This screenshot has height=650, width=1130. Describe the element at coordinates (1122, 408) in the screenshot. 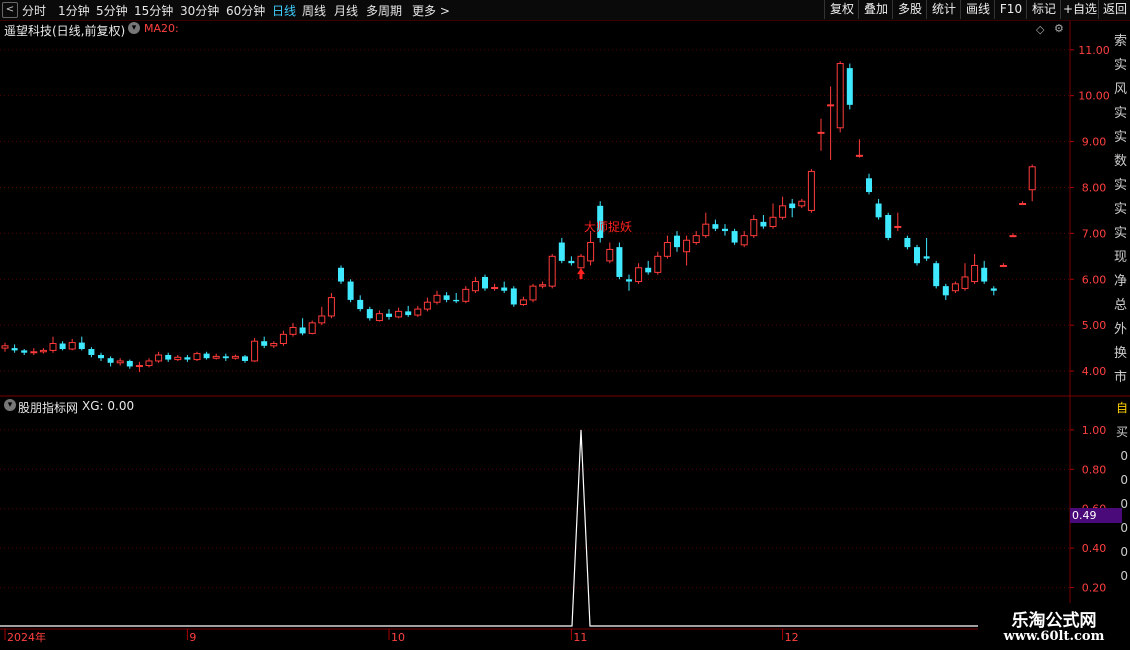

I see `side-glyph: 自` at that location.